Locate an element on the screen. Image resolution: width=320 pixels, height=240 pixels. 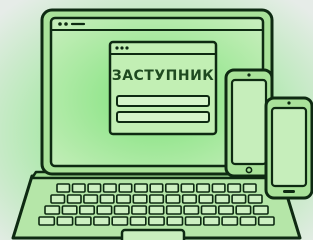
phone-home-bar-icon is located at coordinates (289, 191).